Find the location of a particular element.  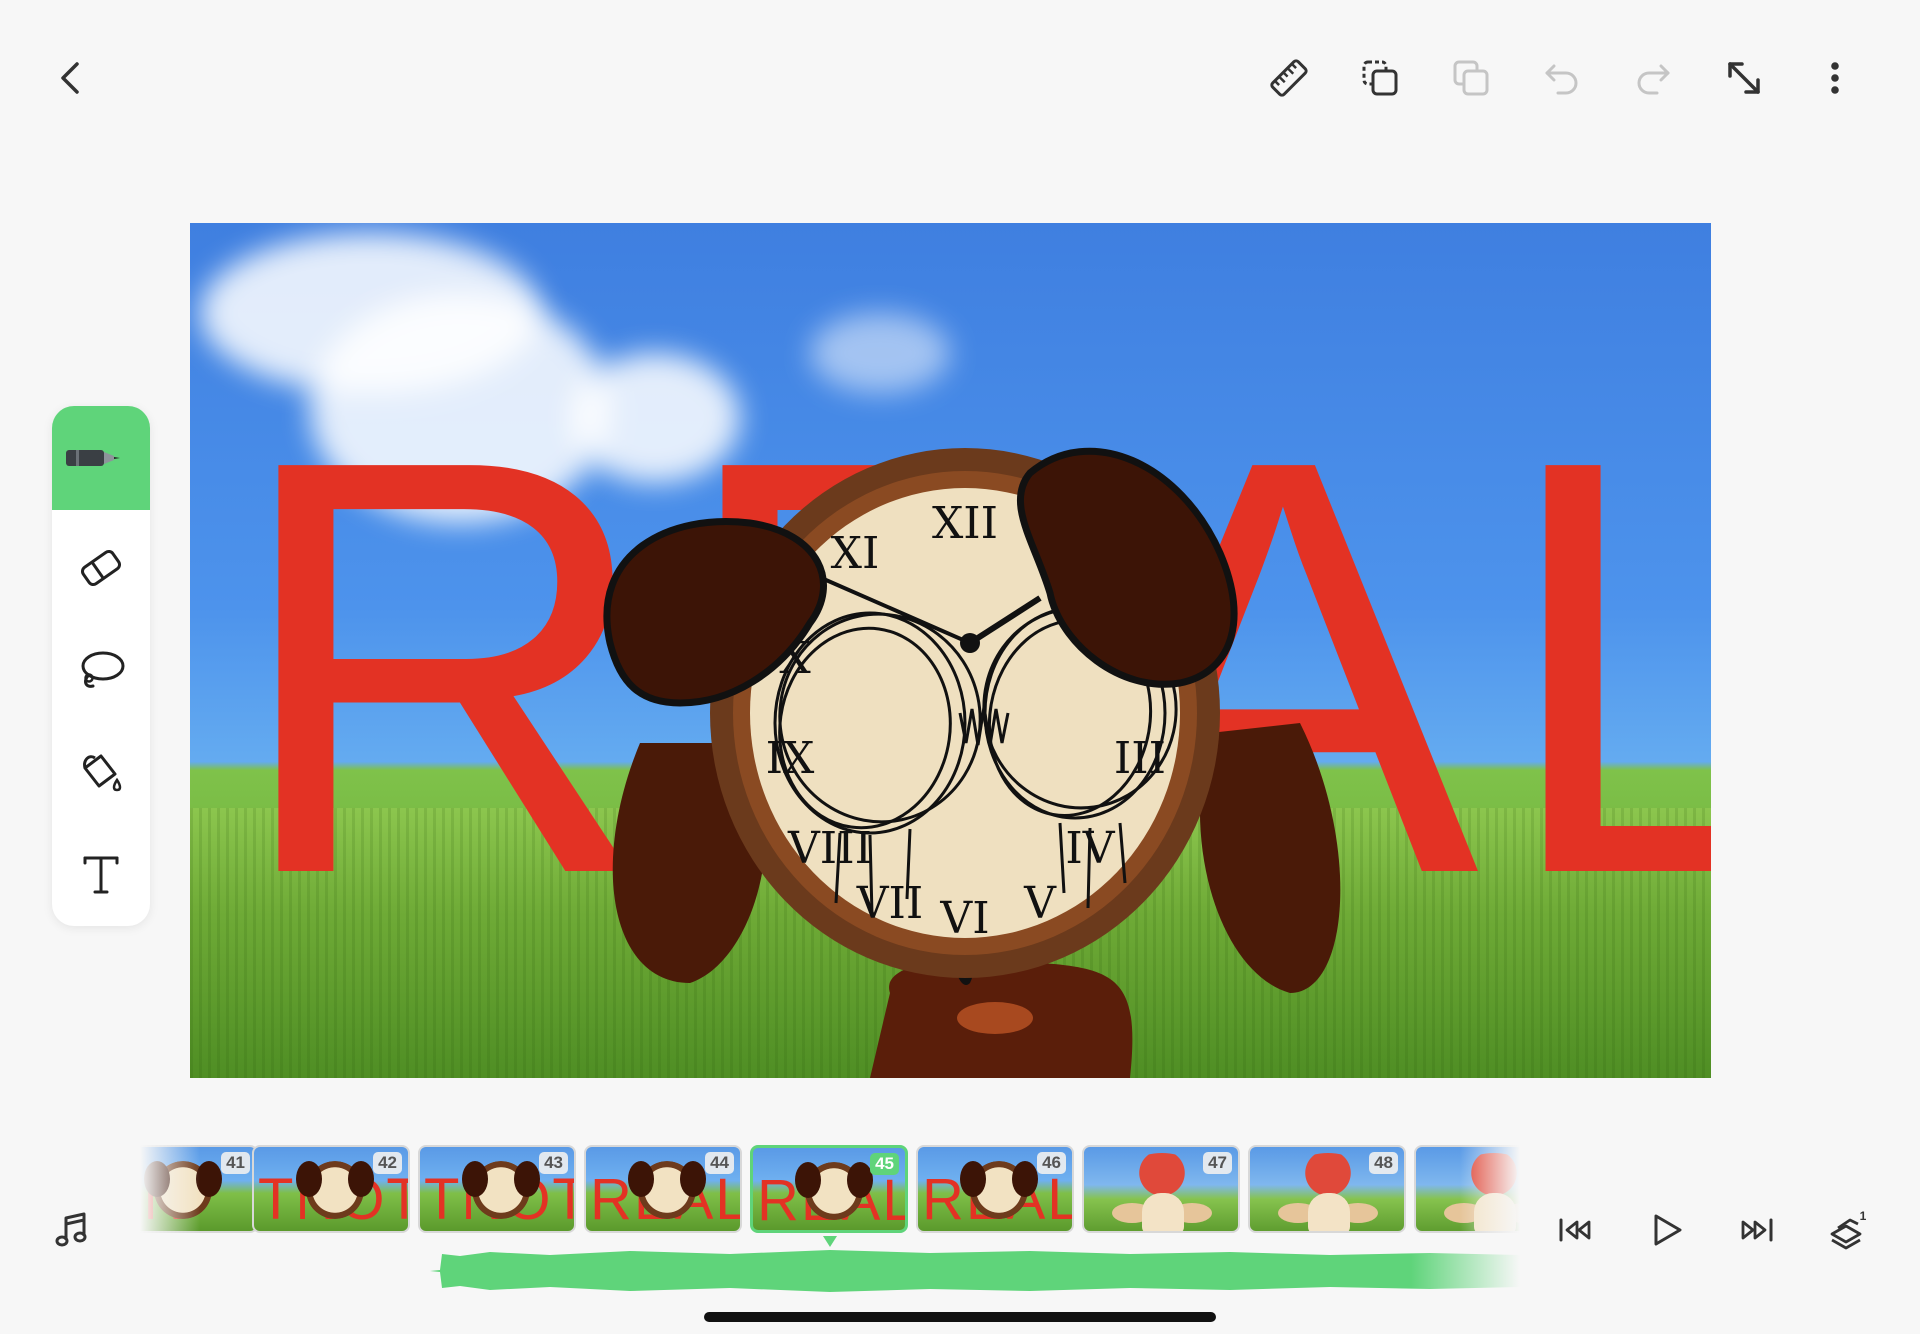

back-button is located at coordinates (72, 78).